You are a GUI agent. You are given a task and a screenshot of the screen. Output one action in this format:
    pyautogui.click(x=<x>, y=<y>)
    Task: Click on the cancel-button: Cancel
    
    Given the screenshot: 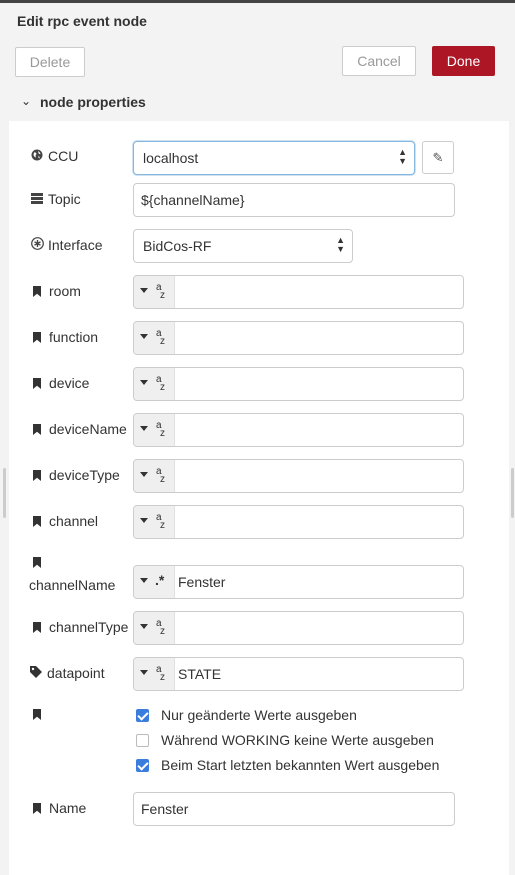 What is the action you would take?
    pyautogui.click(x=379, y=61)
    